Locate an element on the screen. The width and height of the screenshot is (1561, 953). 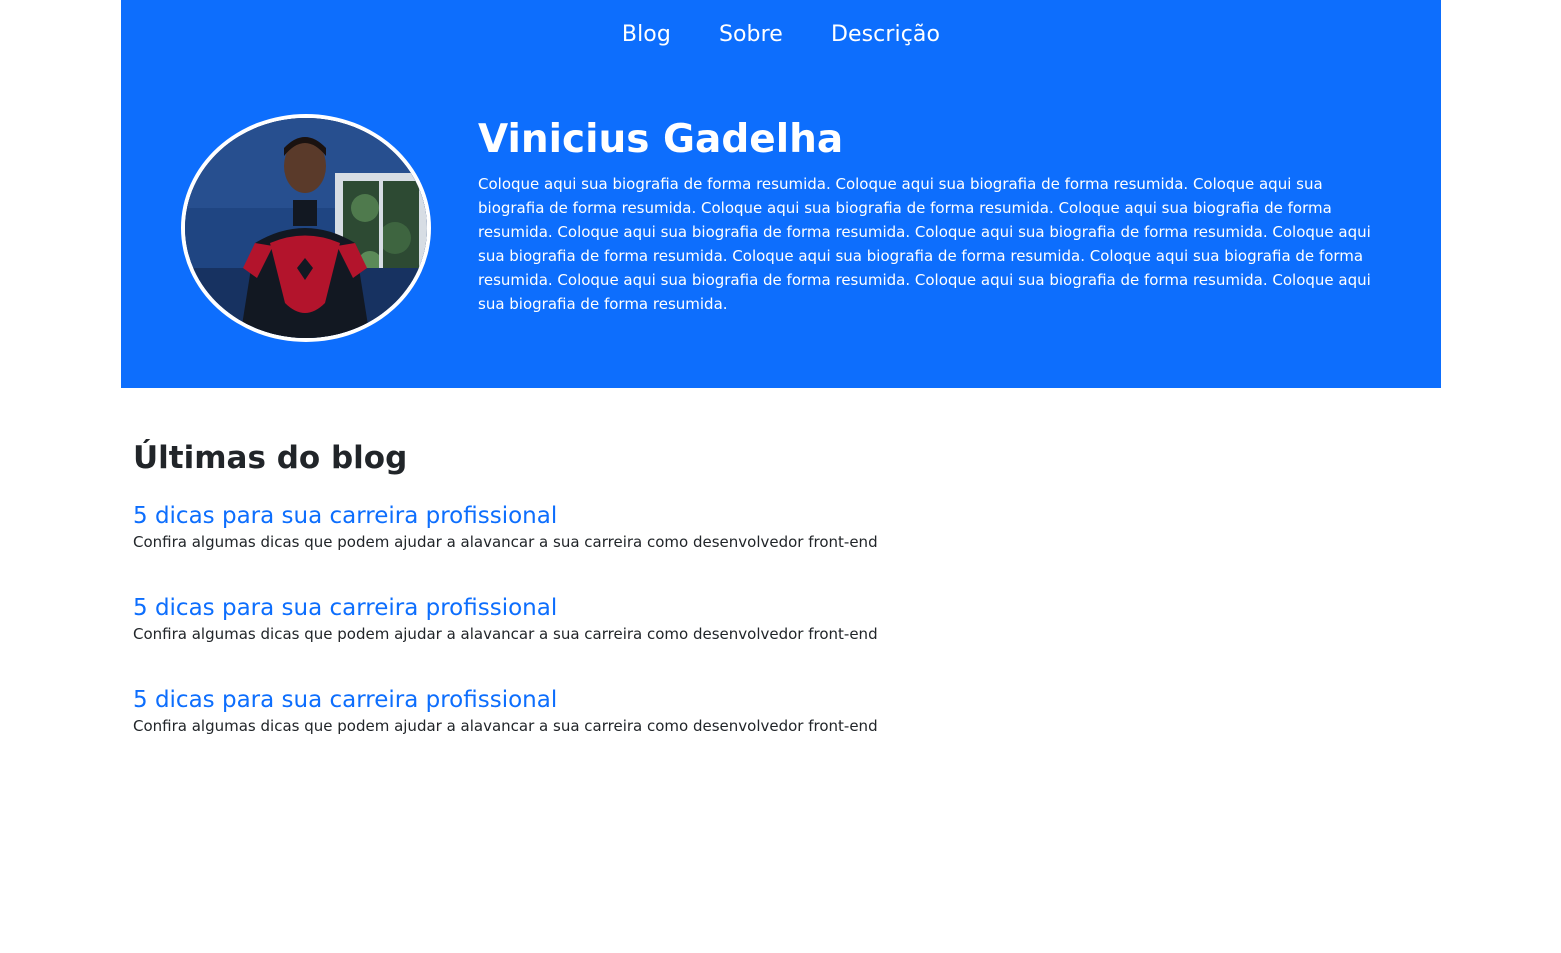
nav-link-blog: Blog is located at coordinates (646, 34).